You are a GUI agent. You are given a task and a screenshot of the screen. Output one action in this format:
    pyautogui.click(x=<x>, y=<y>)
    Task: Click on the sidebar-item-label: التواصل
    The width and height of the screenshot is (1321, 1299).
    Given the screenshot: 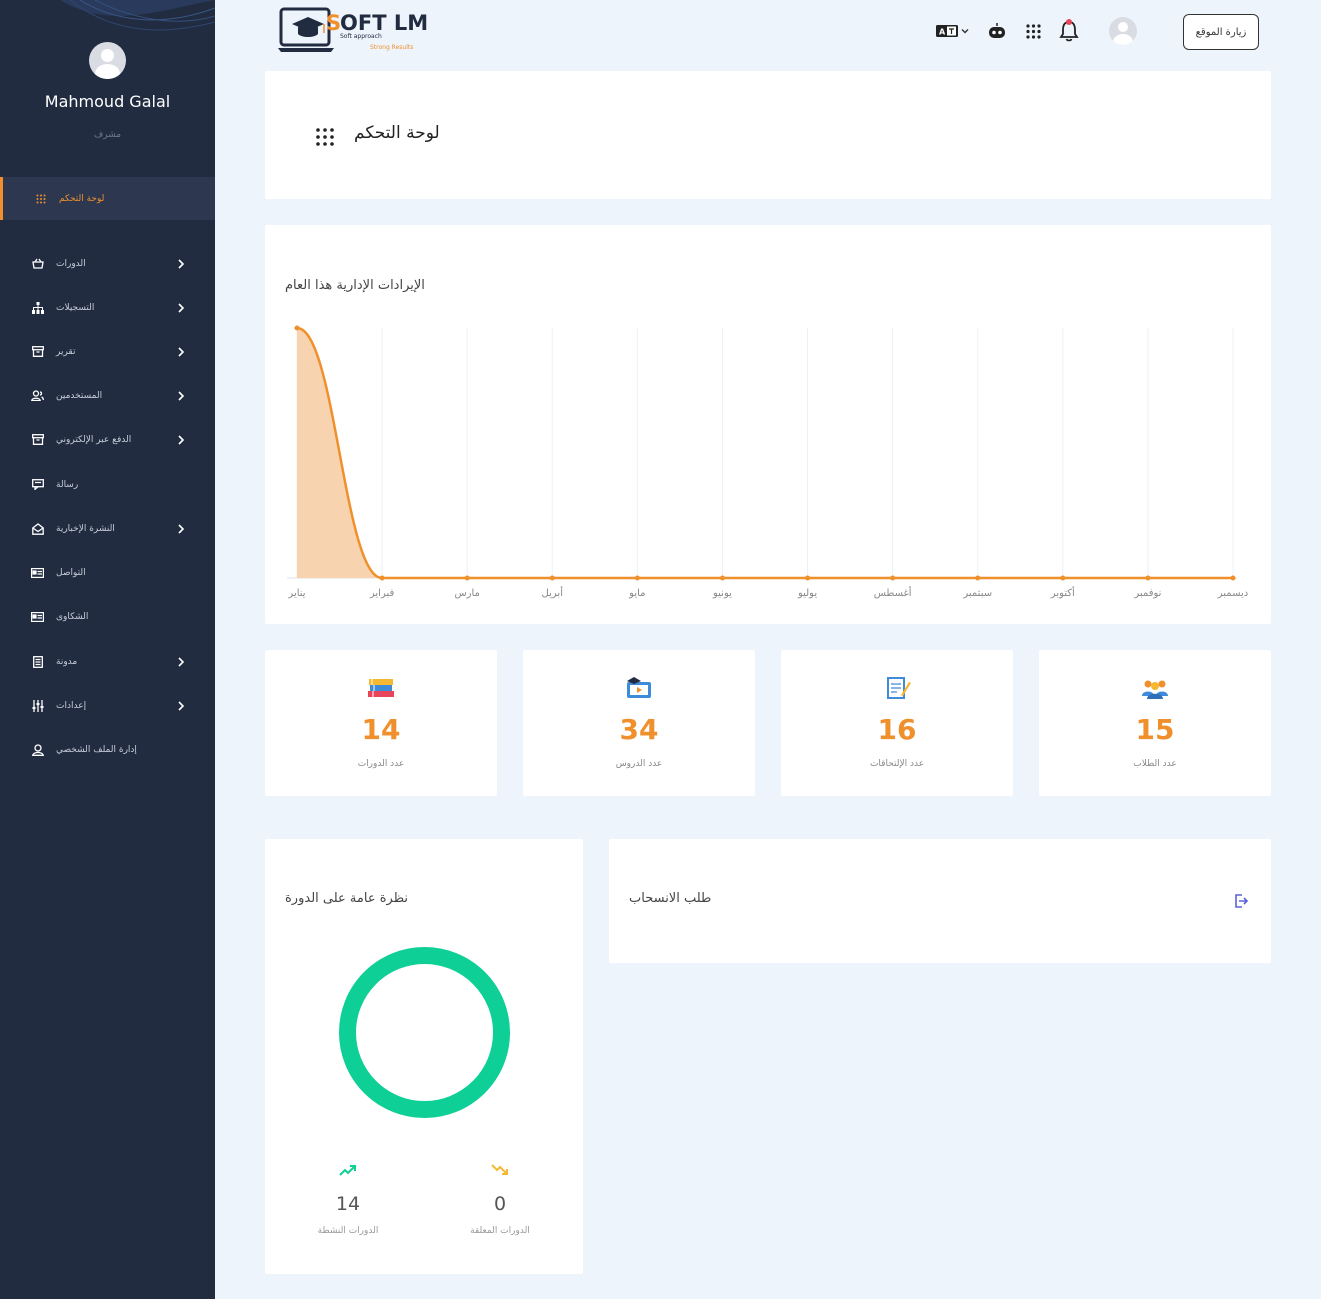 What is the action you would take?
    pyautogui.click(x=71, y=572)
    